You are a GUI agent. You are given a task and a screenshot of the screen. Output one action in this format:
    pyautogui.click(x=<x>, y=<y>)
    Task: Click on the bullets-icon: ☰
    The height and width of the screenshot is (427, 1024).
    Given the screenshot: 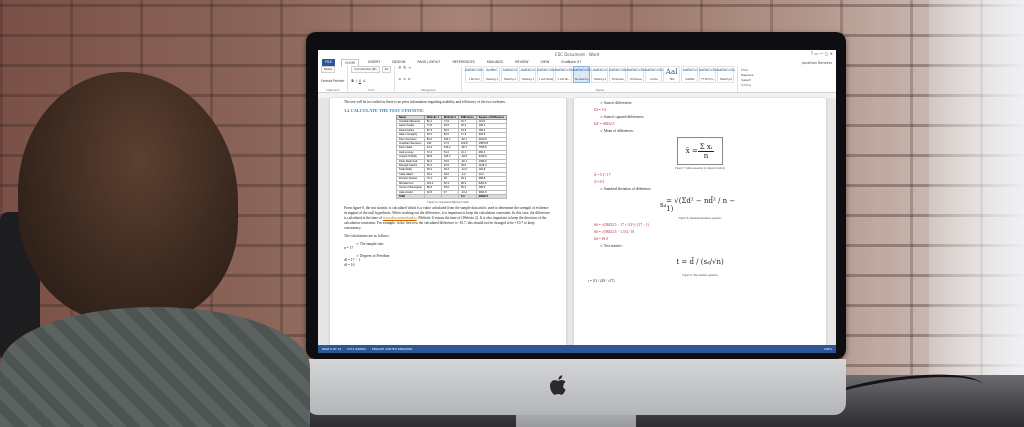 What is the action you would take?
    pyautogui.click(x=399, y=68)
    